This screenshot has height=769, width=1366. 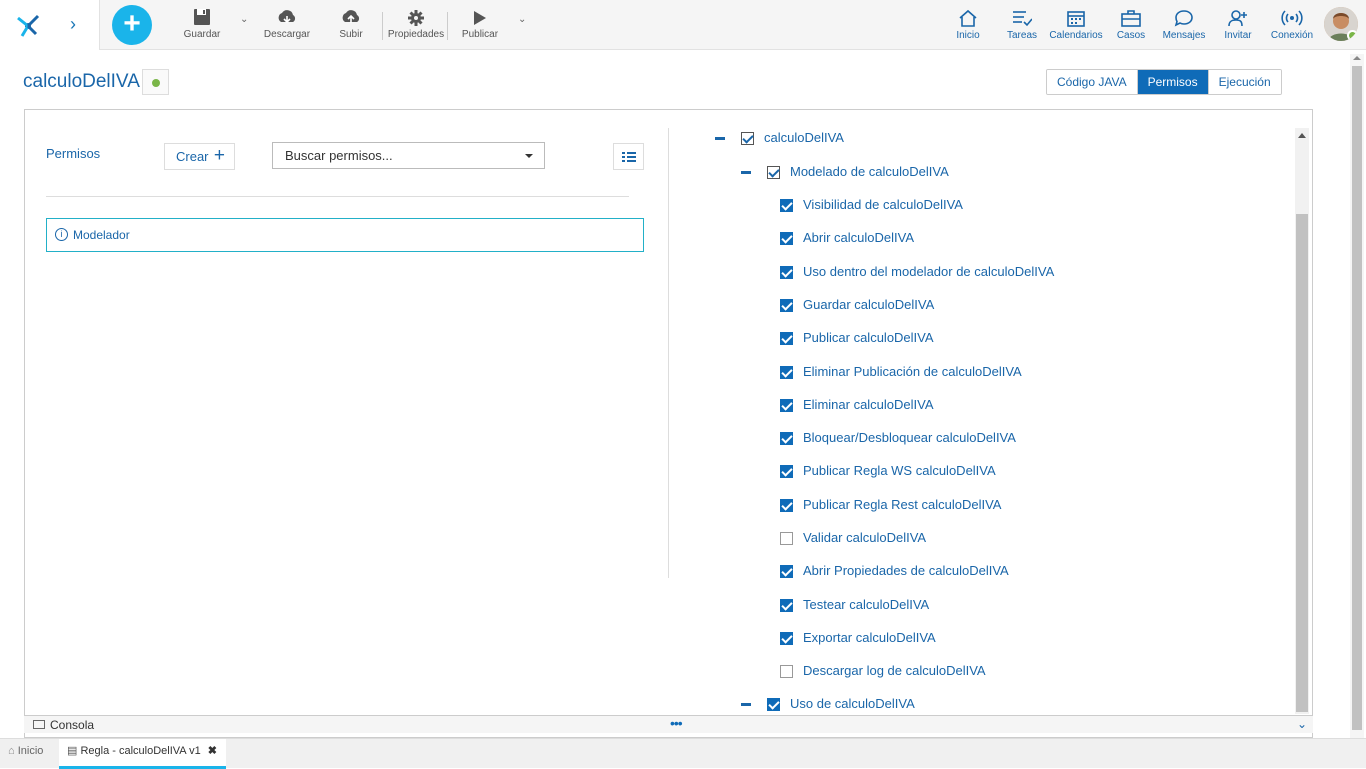 I want to click on crear-button: Crear +, so click(x=199, y=156).